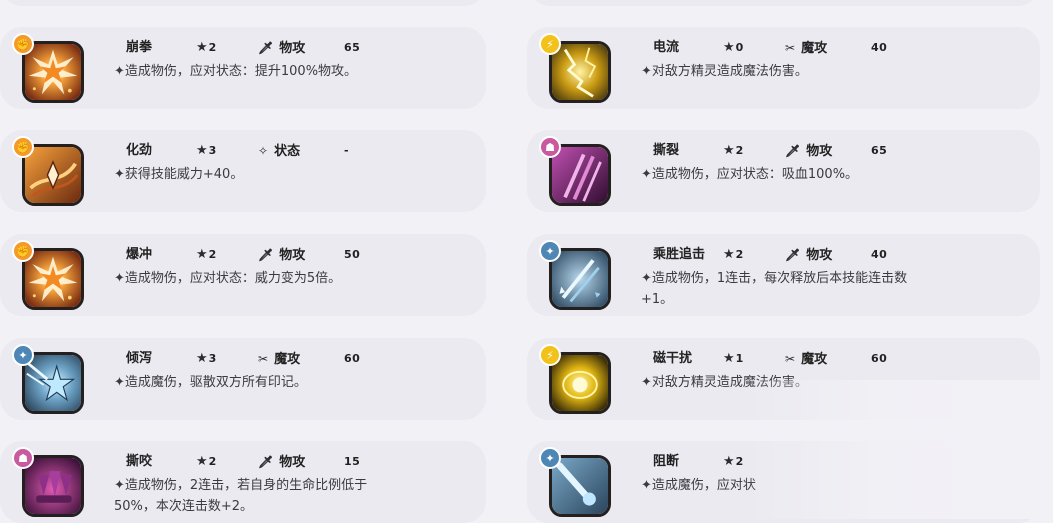 The width and height of the screenshot is (1053, 523). I want to click on skill-name: 崩拳, so click(139, 47).